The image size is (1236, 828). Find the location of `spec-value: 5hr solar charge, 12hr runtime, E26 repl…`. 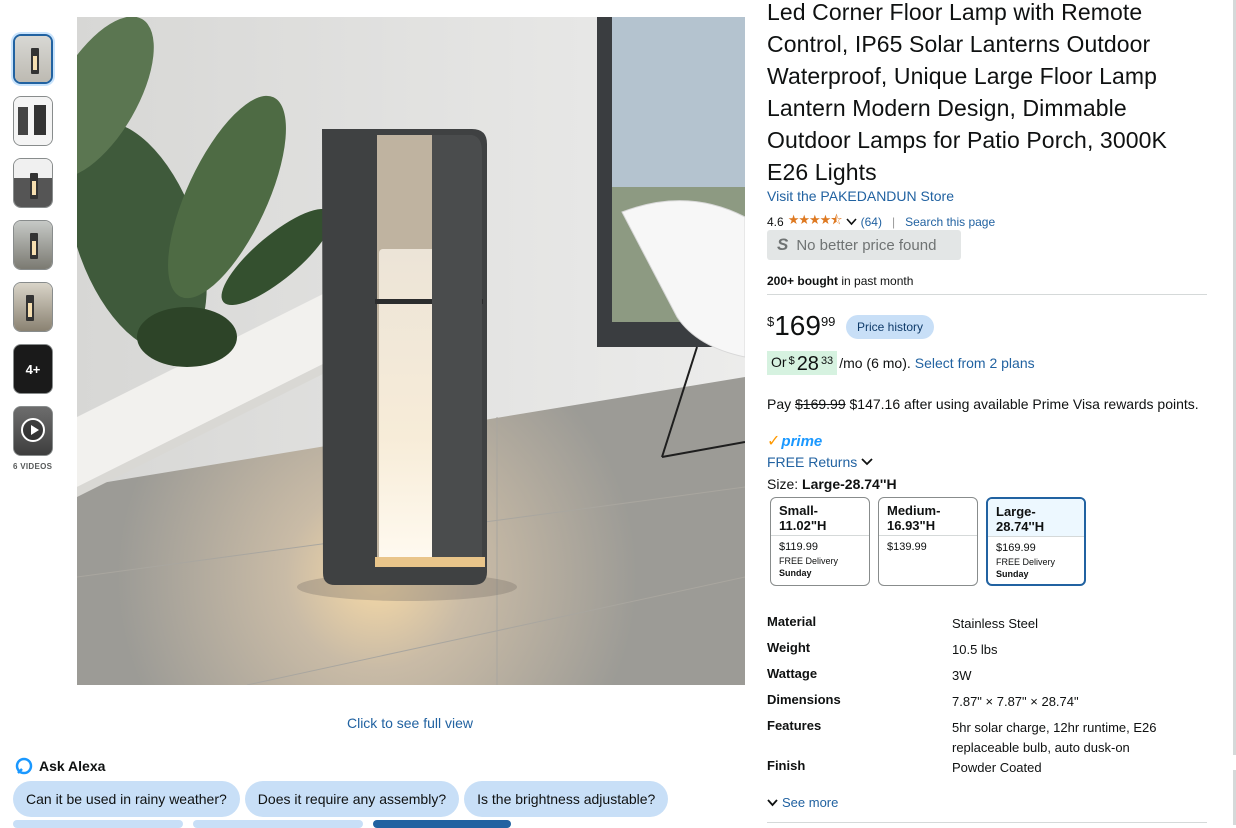

spec-value: 5hr solar charge, 12hr runtime, E26 repl… is located at coordinates (1054, 737).